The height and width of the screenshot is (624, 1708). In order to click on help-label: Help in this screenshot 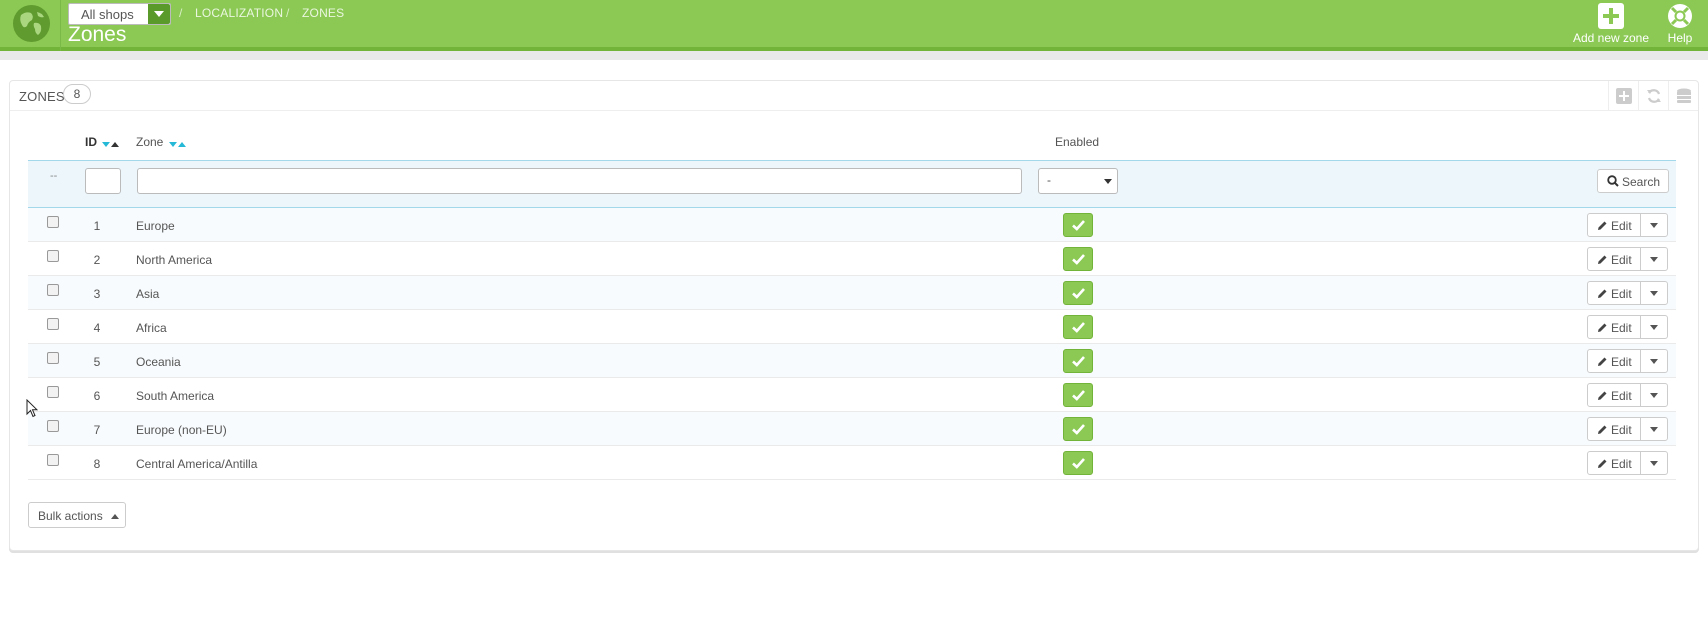, I will do `click(1680, 38)`.